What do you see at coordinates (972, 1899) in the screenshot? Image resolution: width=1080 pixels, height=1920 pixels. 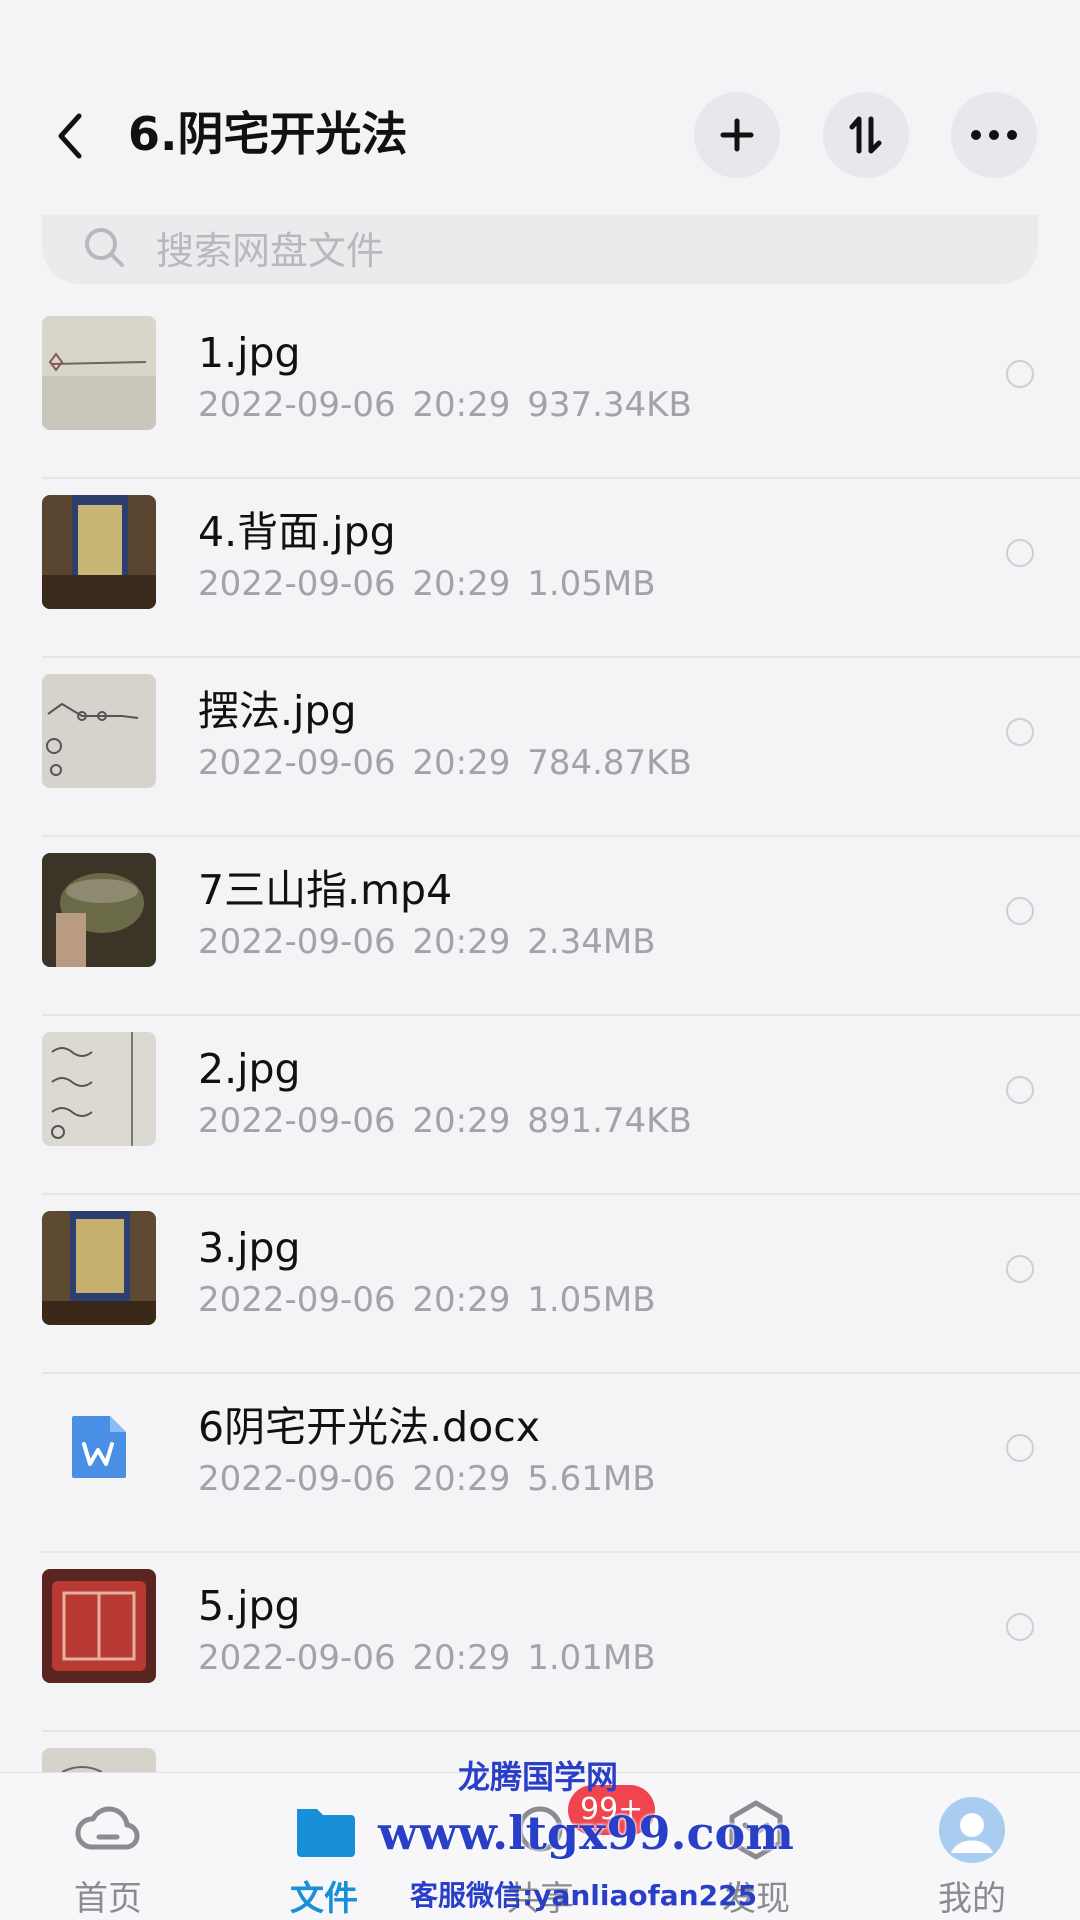 I see `nav-mine-label: 我的` at bounding box center [972, 1899].